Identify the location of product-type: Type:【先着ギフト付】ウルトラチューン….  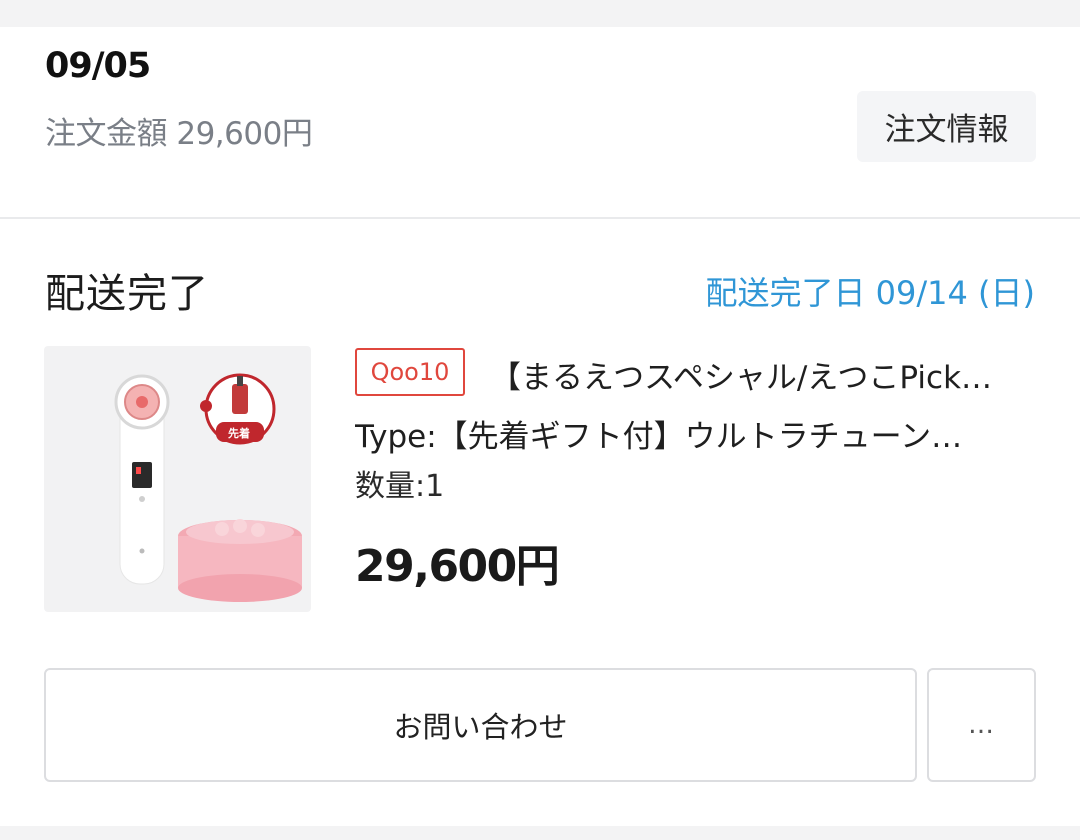
(659, 437).